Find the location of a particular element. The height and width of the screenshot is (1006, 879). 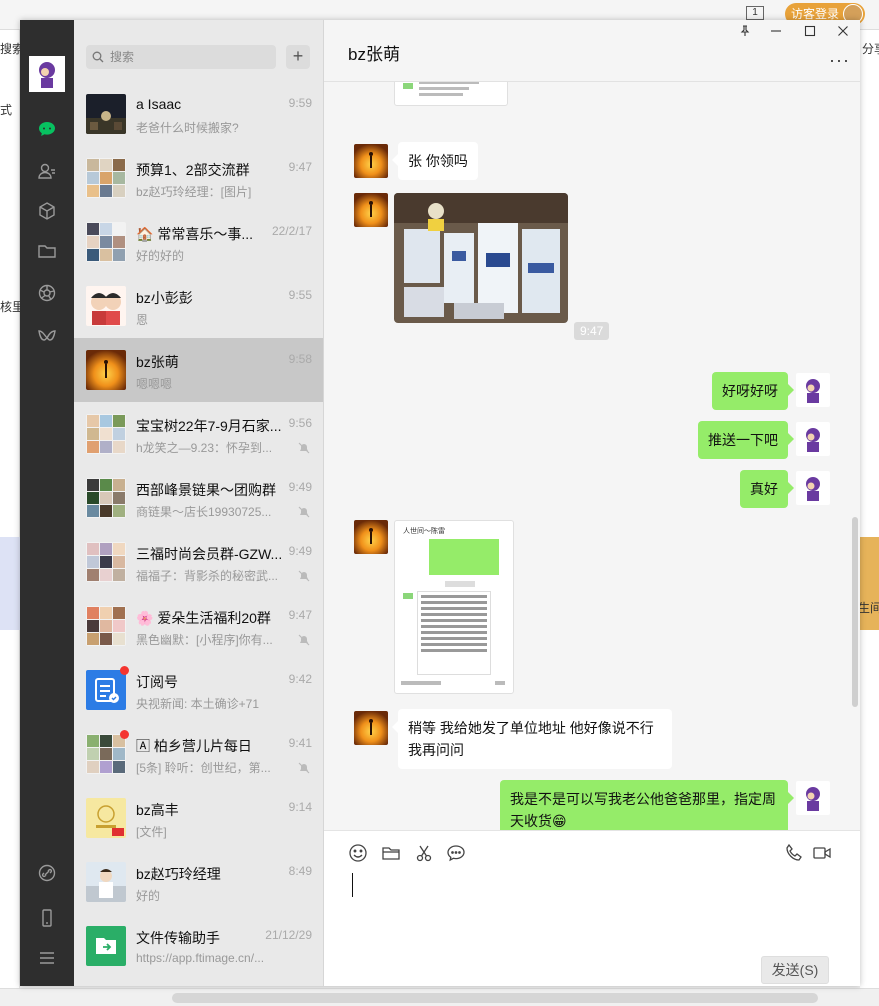

message-bubble-outgoing: 真好 is located at coordinates (767, 489).